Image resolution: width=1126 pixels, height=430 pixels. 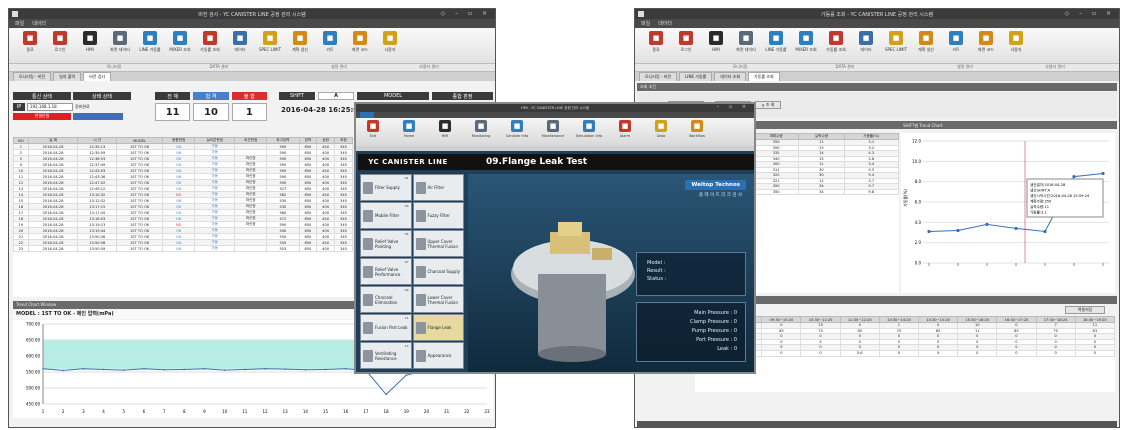 I want to click on station-button: Ventilating Resistance 13, so click(x=386, y=355).